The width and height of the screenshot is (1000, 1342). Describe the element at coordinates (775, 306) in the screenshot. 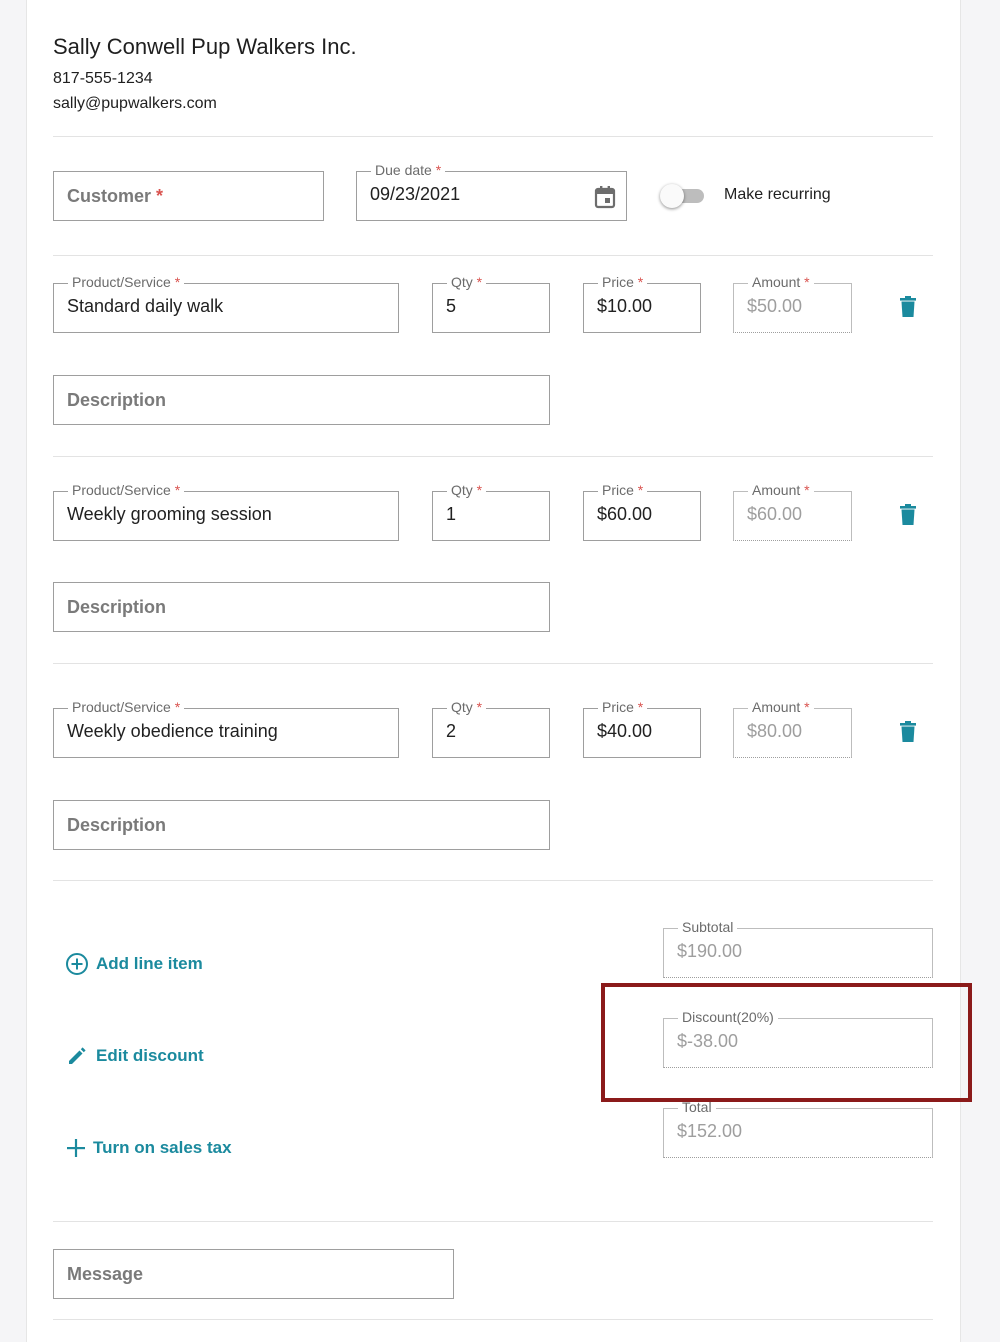

I see `amount-value: $50.00` at that location.